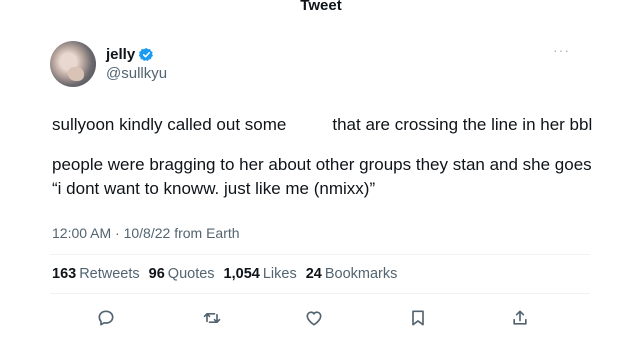  I want to click on display-name: jelly, so click(120, 54).